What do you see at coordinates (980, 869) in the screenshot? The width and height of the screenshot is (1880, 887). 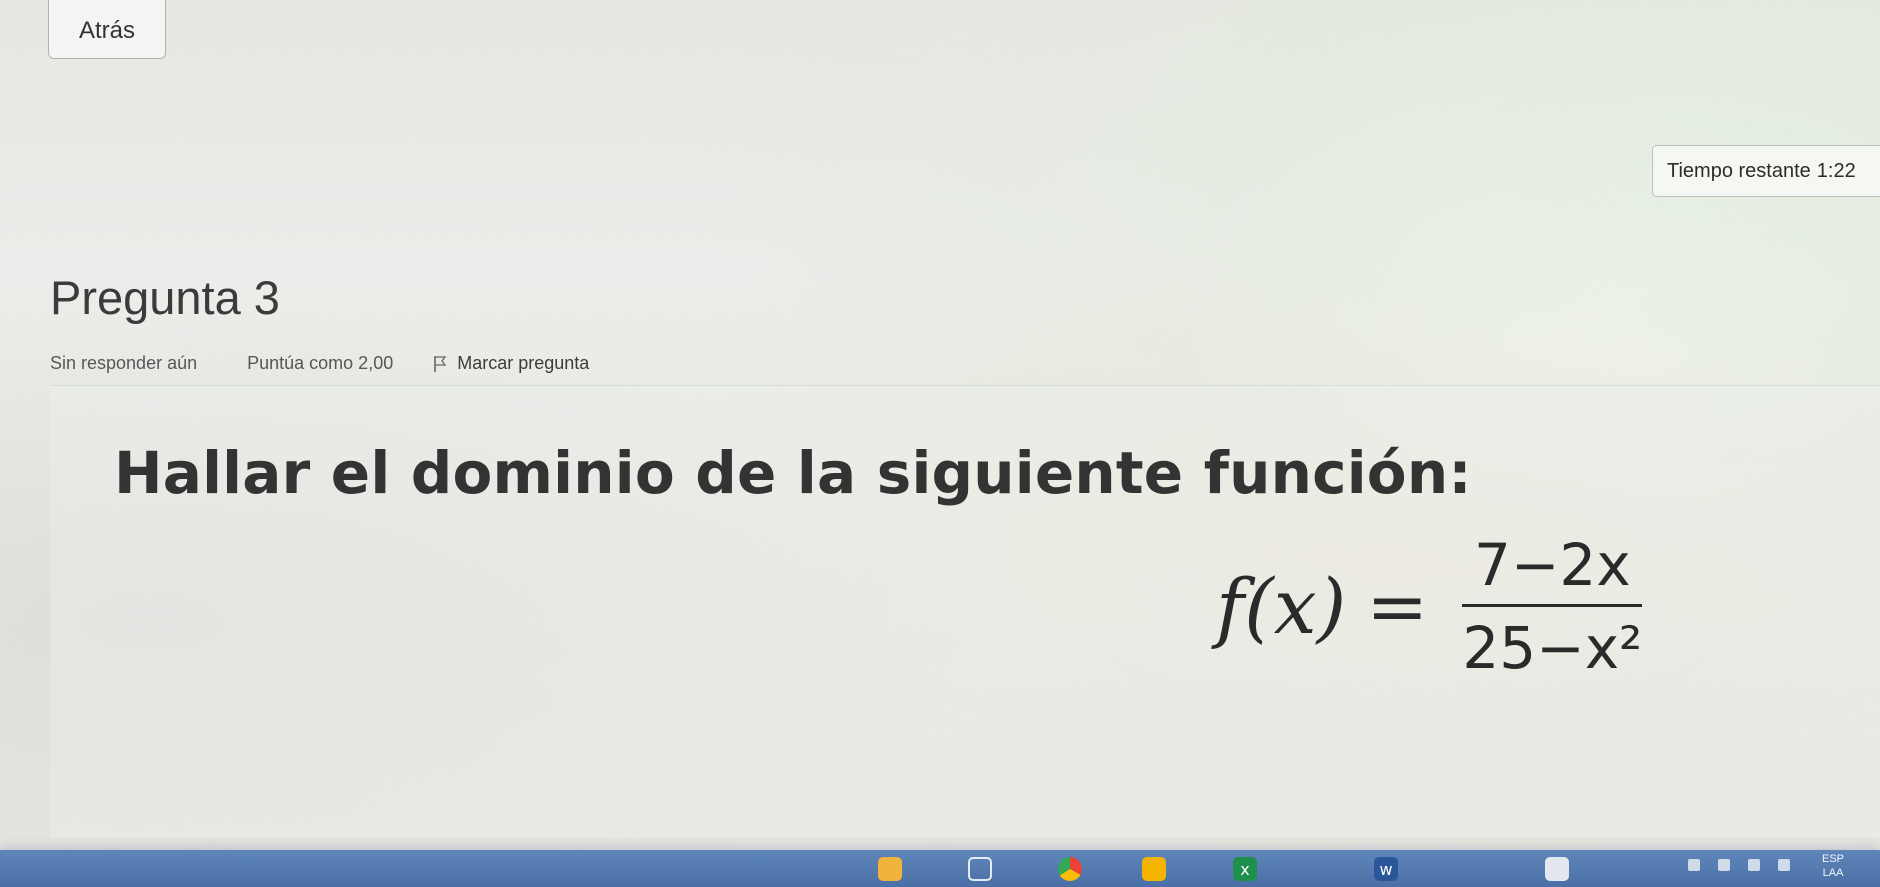 I see `start-icon` at bounding box center [980, 869].